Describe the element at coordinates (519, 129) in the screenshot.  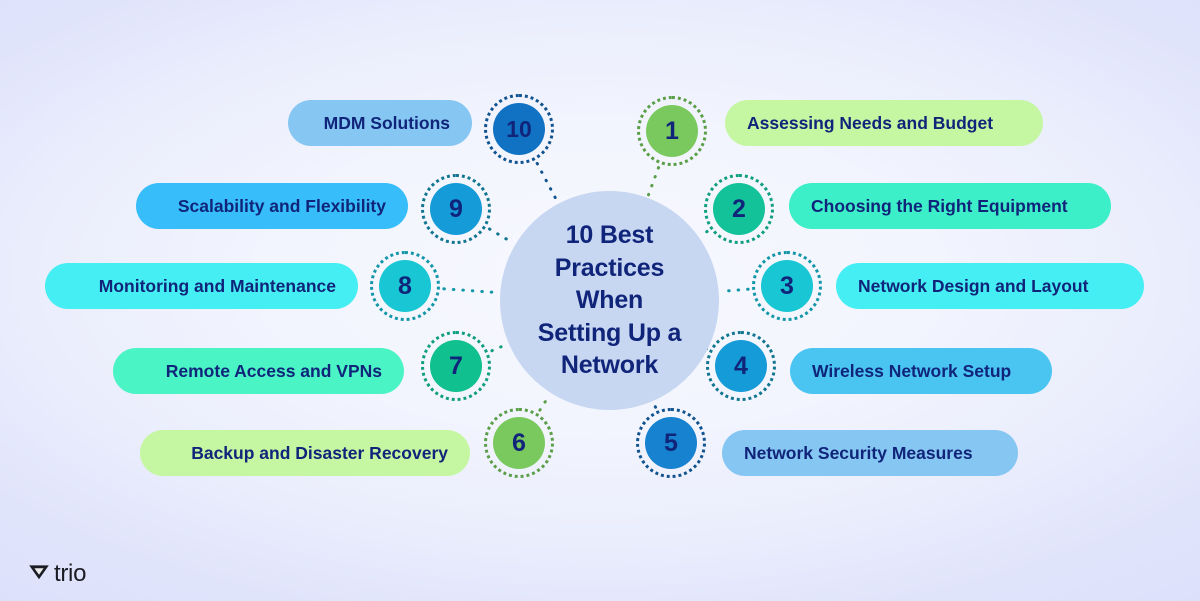
I see `step-badge-10: 10` at that location.